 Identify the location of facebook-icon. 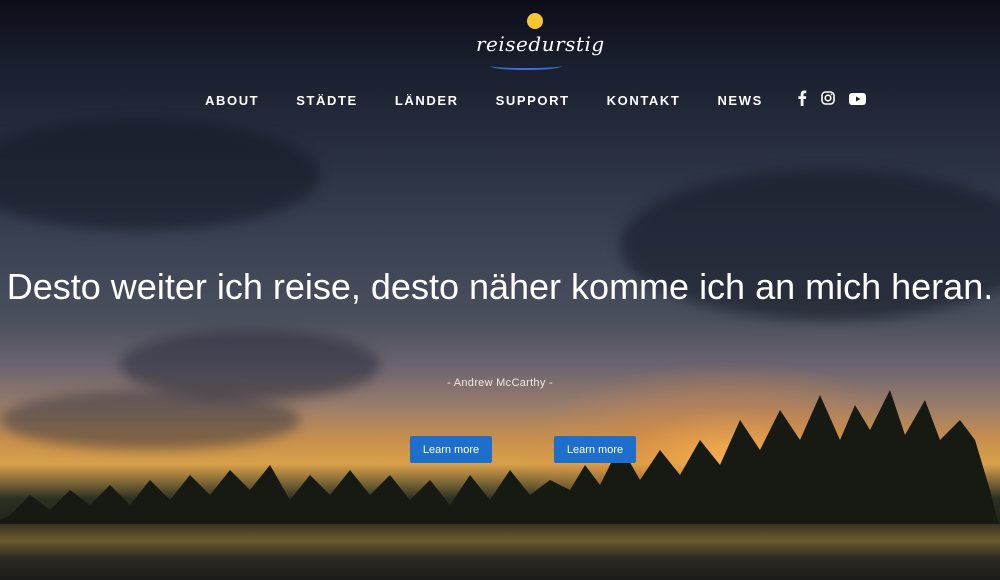
(802, 100).